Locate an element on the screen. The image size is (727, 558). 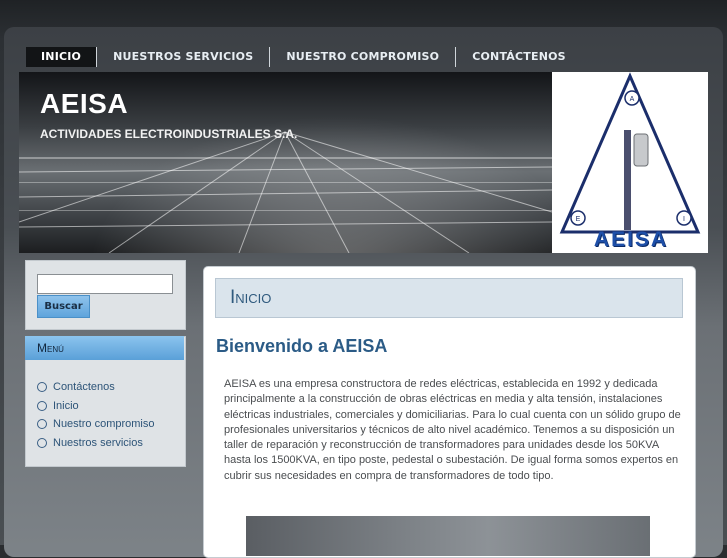
logo-badge-i: I is located at coordinates (684, 219).